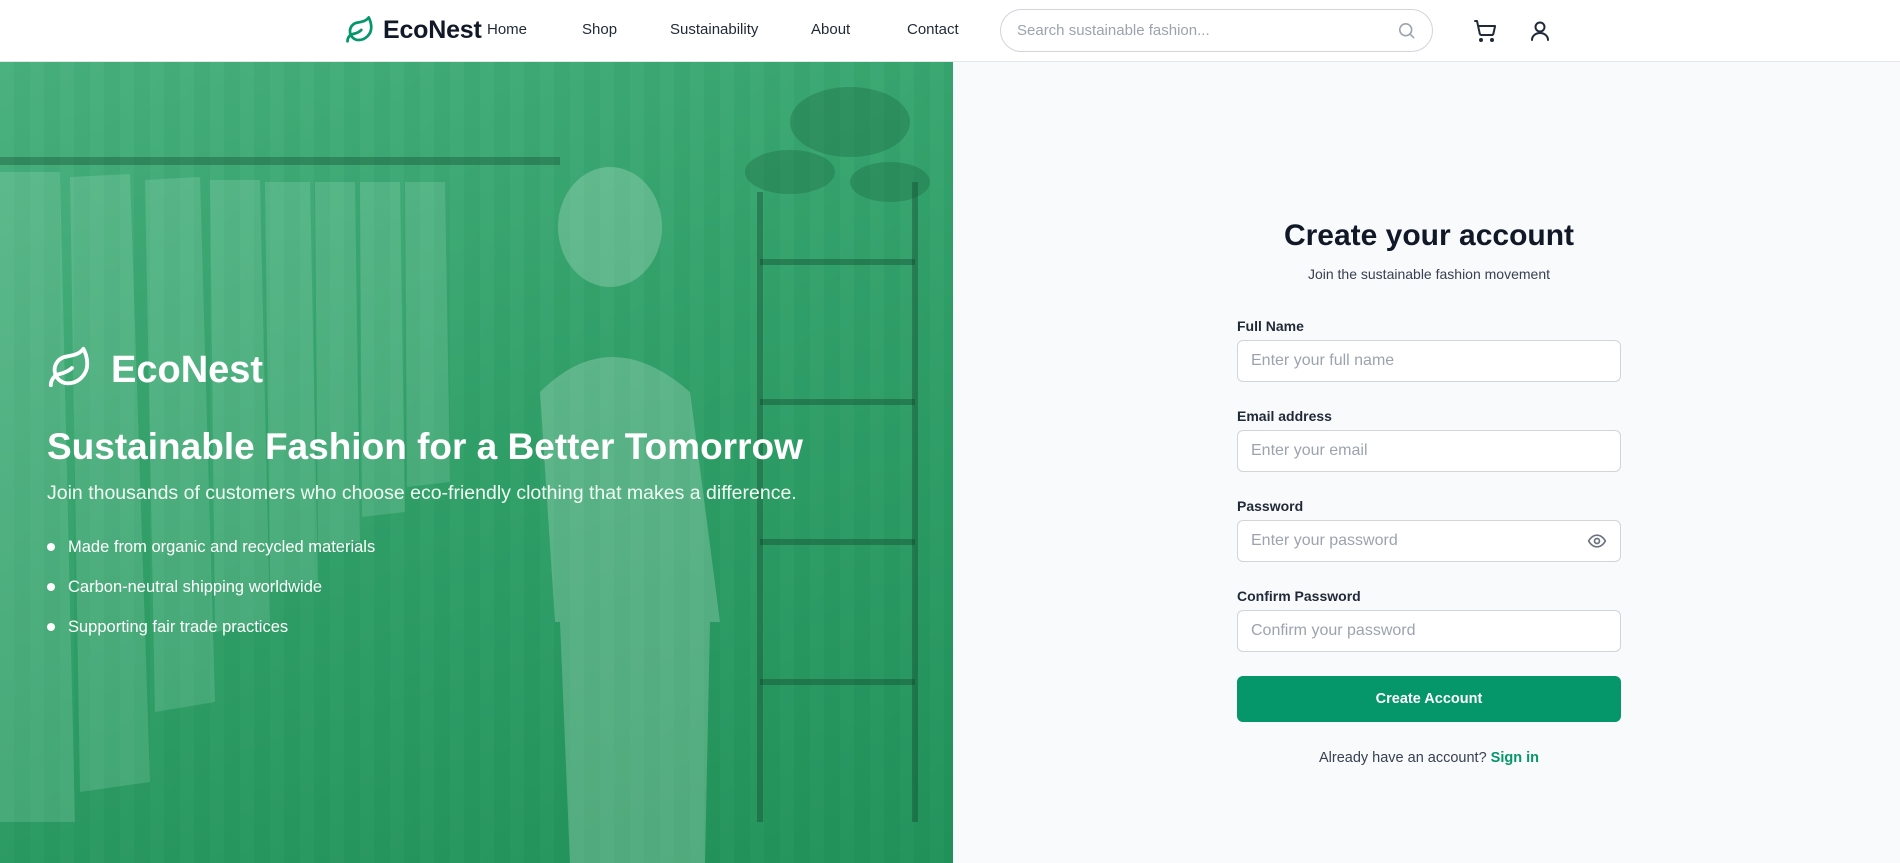  What do you see at coordinates (1270, 326) in the screenshot?
I see `full-name-label: Full Name` at bounding box center [1270, 326].